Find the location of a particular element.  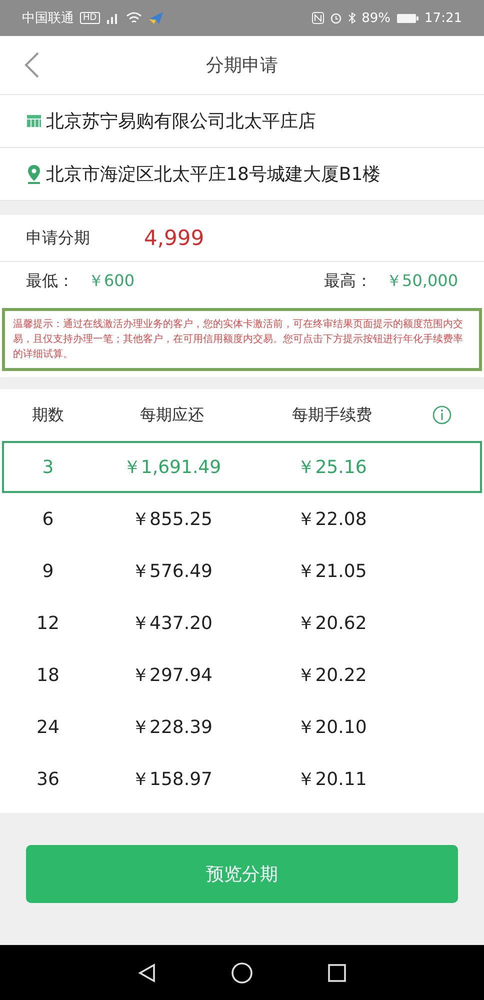

table-row: 18 ￥297.94 ￥20.22 is located at coordinates (242, 675).